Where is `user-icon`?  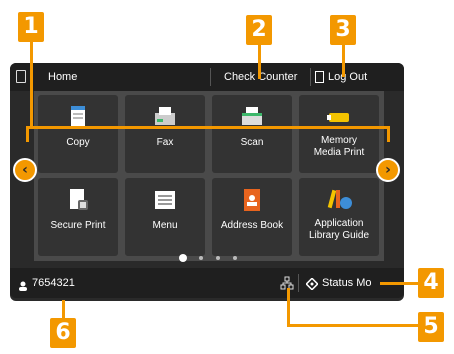
user-icon is located at coordinates (23, 284).